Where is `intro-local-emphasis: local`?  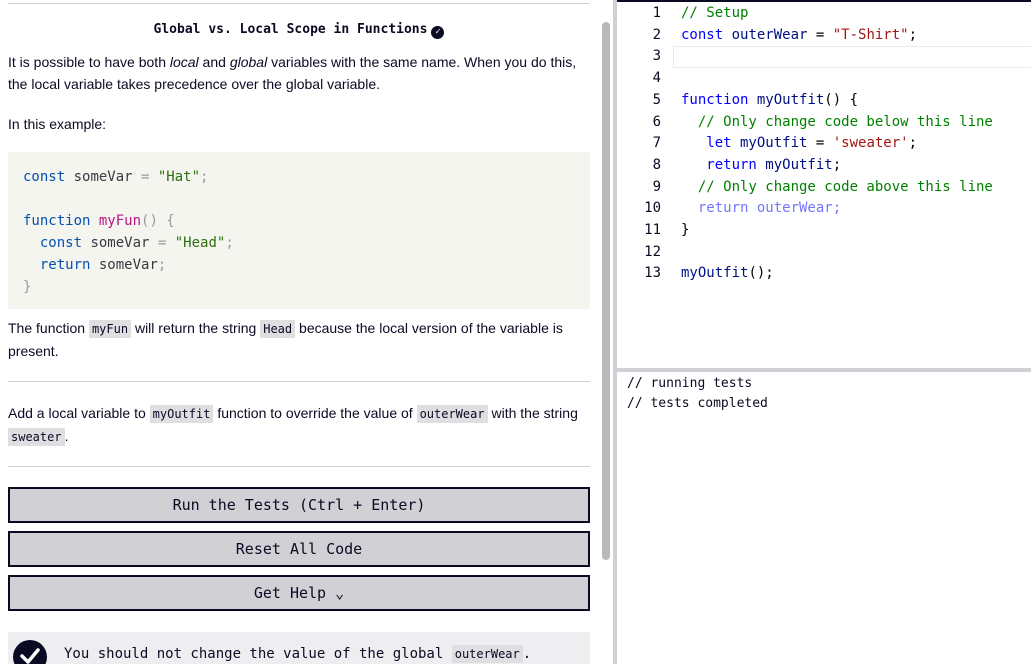 intro-local-emphasis: local is located at coordinates (184, 62).